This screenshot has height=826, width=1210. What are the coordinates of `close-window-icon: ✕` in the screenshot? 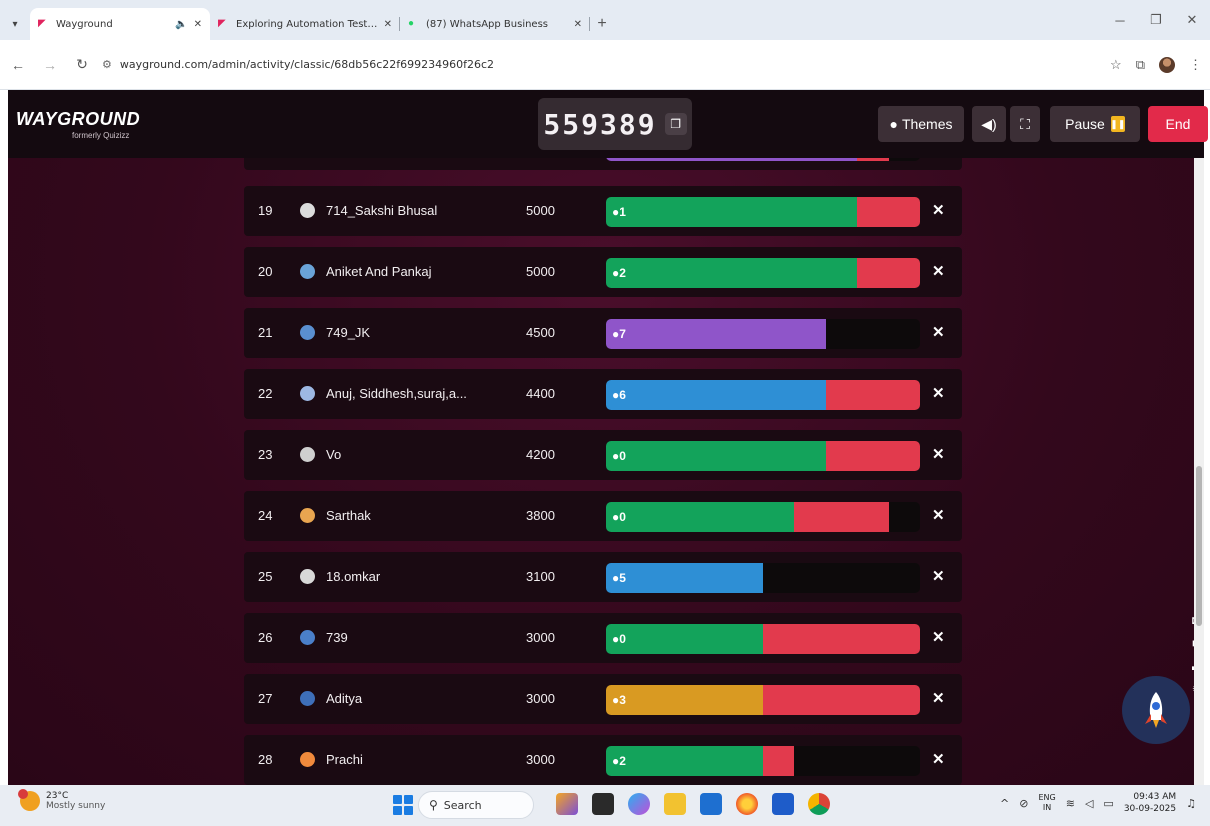 It's located at (1192, 20).